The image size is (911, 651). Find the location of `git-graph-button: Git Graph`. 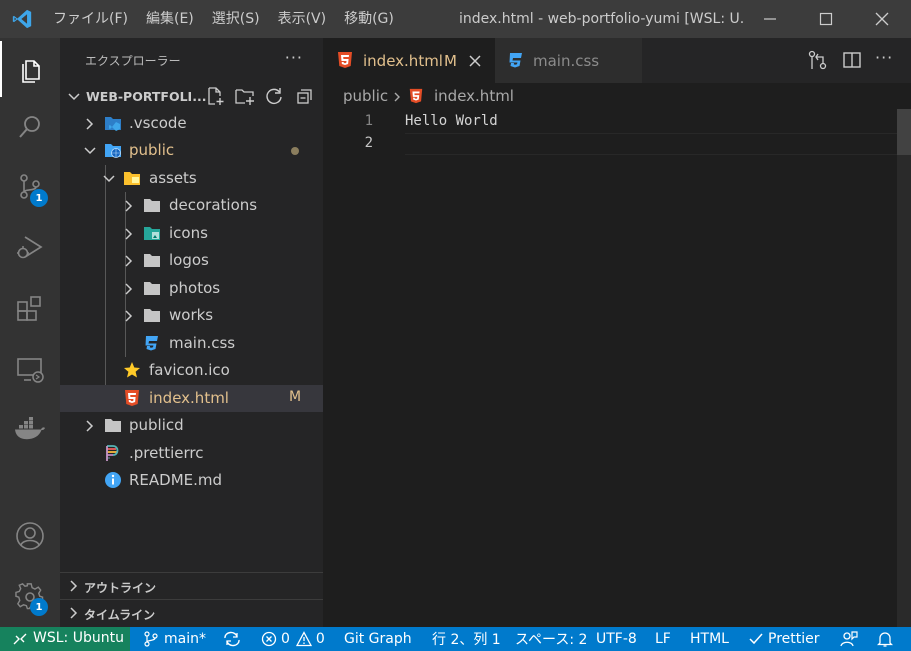

git-graph-button: Git Graph is located at coordinates (378, 639).